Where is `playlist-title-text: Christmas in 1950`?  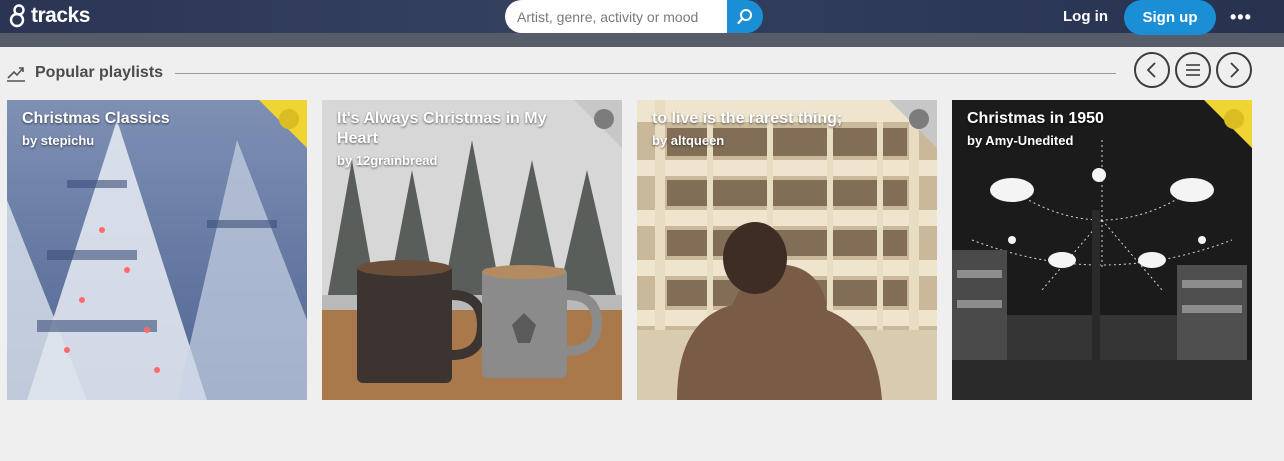 playlist-title-text: Christmas in 1950 is located at coordinates (1087, 119).